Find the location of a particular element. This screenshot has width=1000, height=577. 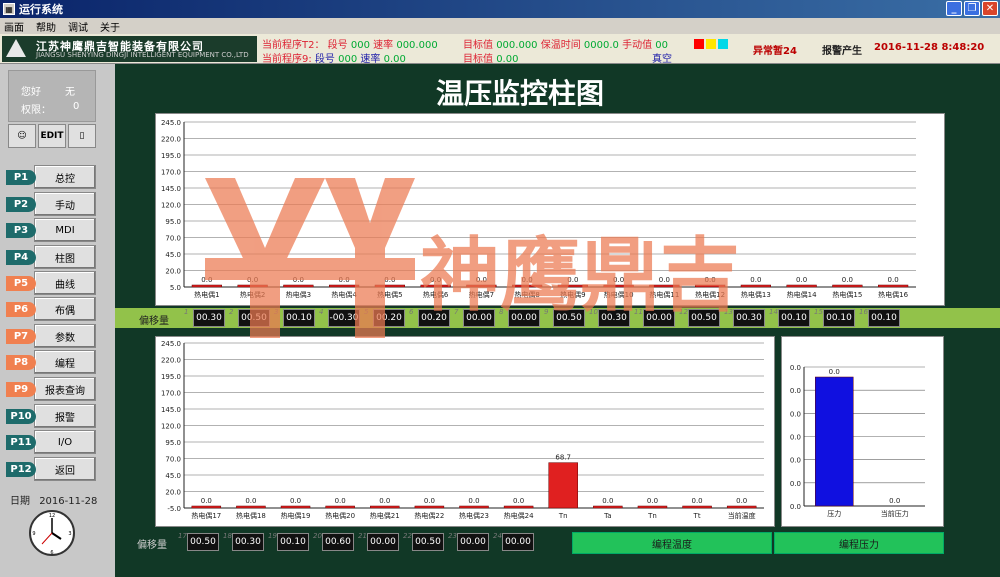

close-button: ✕ is located at coordinates (990, 8).